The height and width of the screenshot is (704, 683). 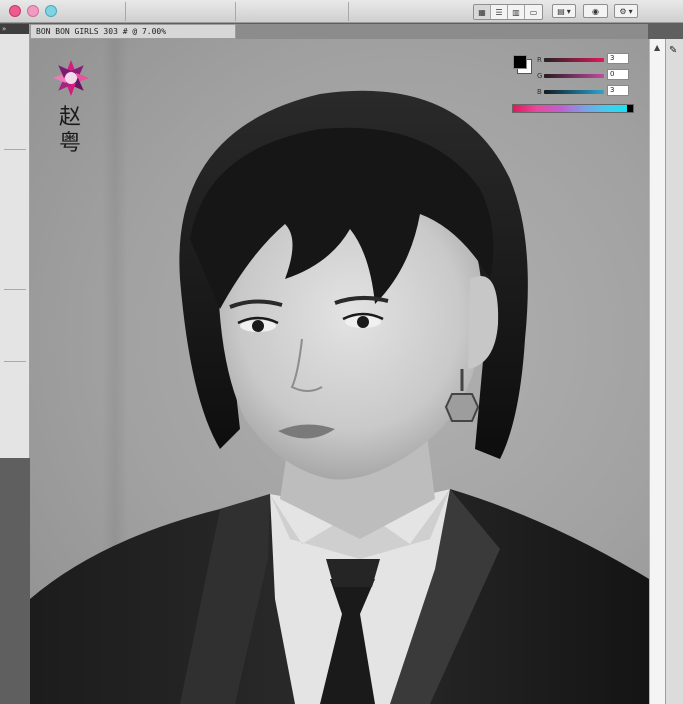 What do you see at coordinates (14, 29) in the screenshot?
I see `panel-collapse-icon: »` at bounding box center [14, 29].